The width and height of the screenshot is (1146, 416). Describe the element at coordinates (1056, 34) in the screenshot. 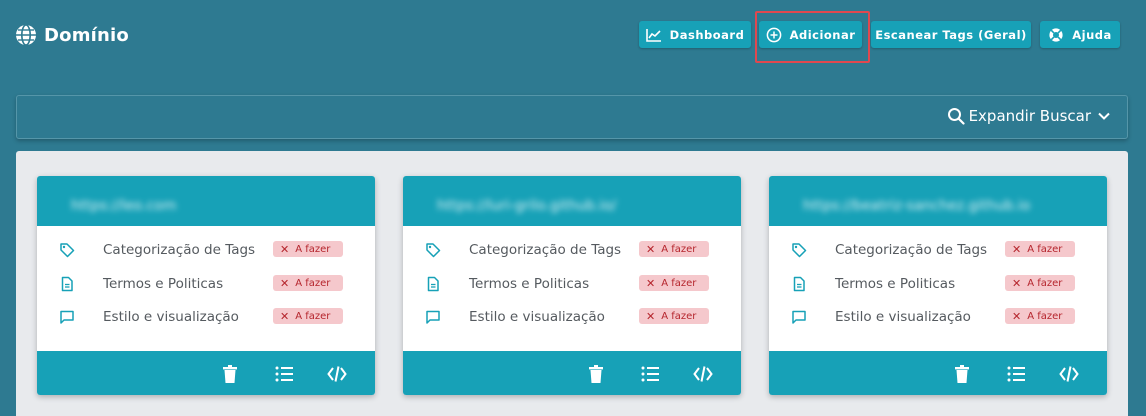

I see `lifebuoy-icon` at that location.